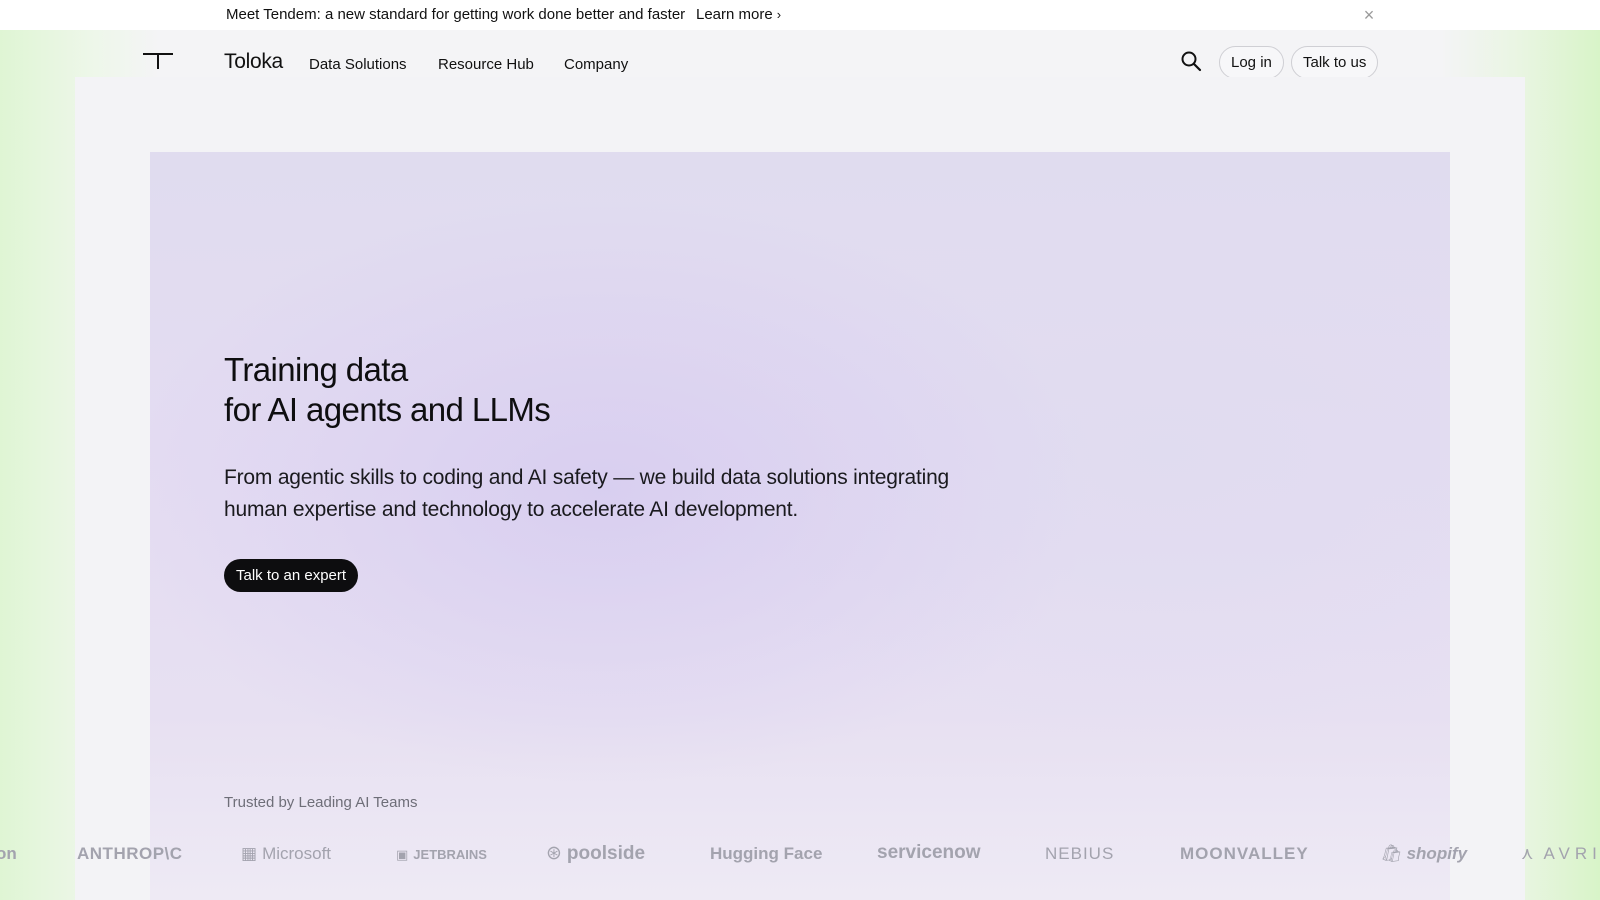 This screenshot has height=900, width=1600. What do you see at coordinates (1244, 853) in the screenshot?
I see `logo-moonvalley: MOONVALLEY` at bounding box center [1244, 853].